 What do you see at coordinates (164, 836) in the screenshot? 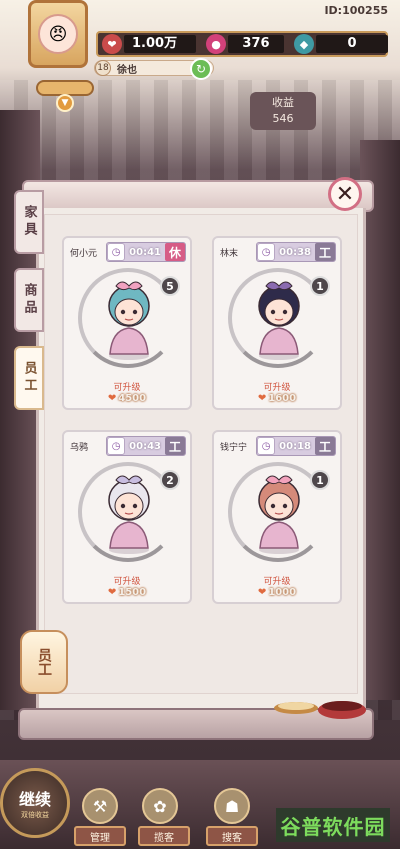
I see `nav-attract: 揽客` at bounding box center [164, 836].